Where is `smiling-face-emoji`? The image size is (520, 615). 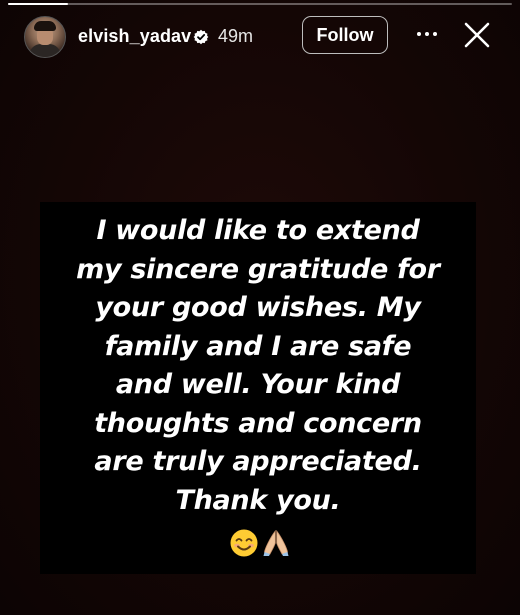
smiling-face-emoji is located at coordinates (244, 543).